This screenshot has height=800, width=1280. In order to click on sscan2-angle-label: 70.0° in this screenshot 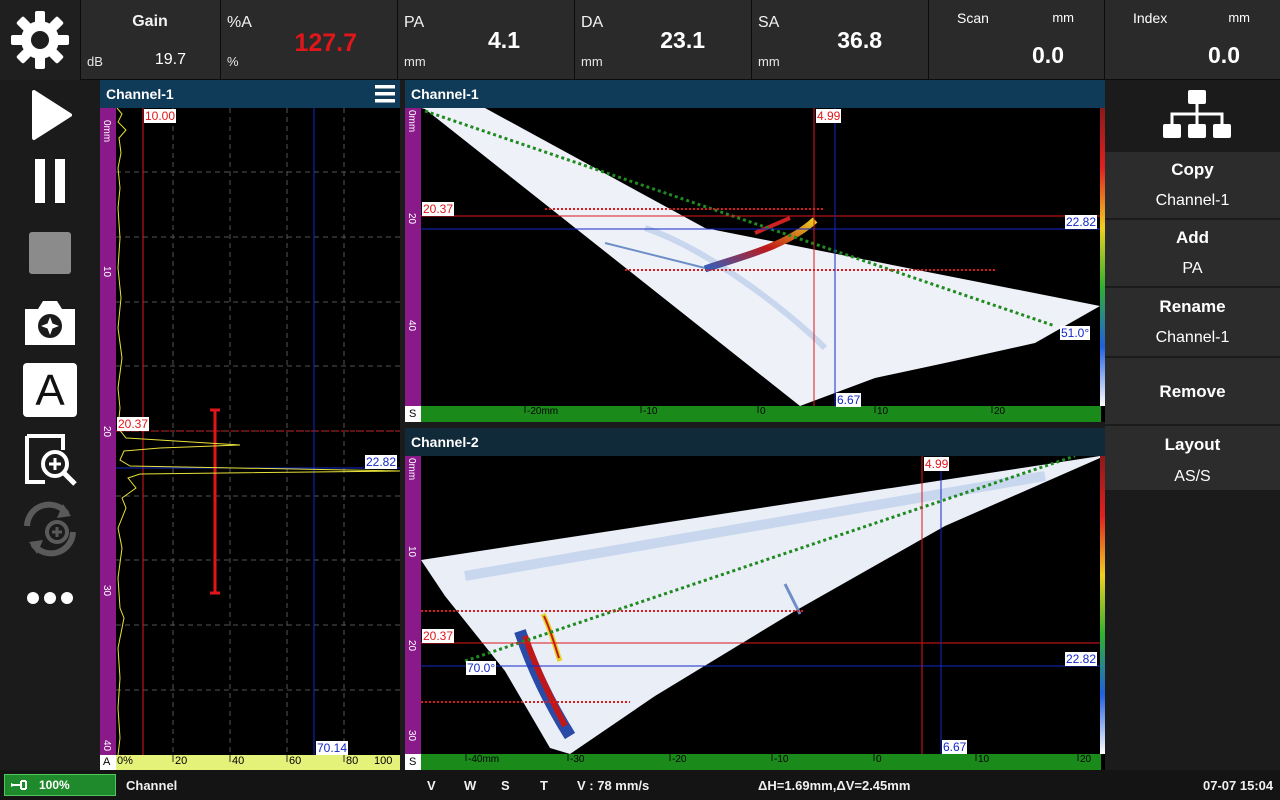, I will do `click(481, 668)`.